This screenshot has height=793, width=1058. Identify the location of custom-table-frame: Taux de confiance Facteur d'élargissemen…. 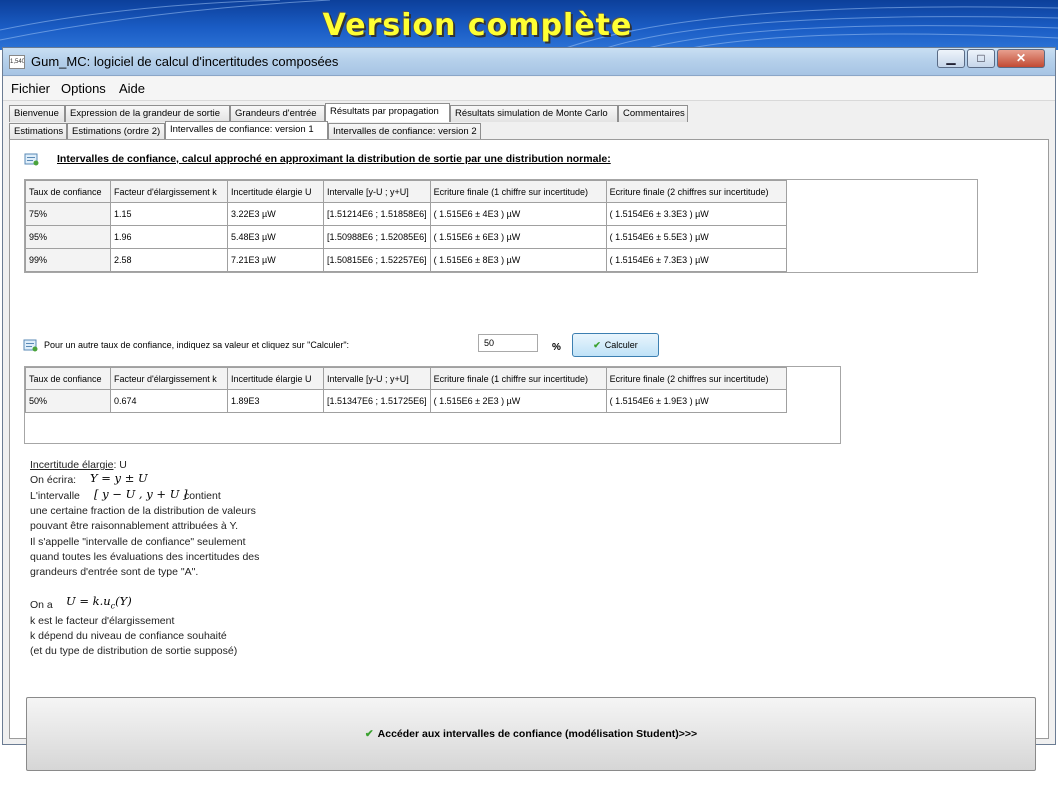
(432, 405).